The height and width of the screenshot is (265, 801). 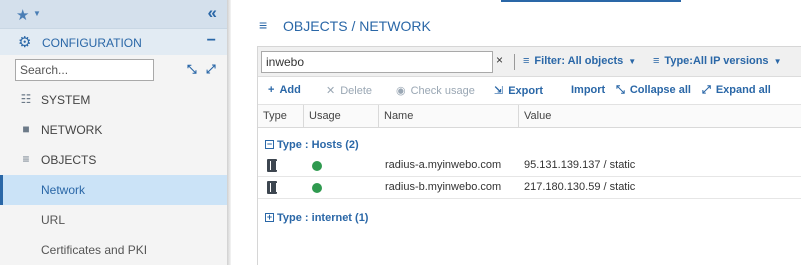 I want to click on object-search-input, so click(x=377, y=62).